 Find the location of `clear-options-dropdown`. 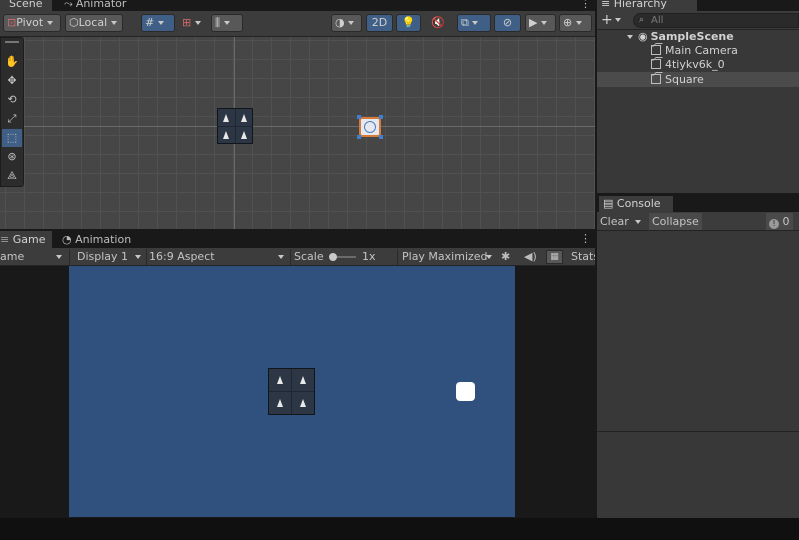

clear-options-dropdown is located at coordinates (641, 221).